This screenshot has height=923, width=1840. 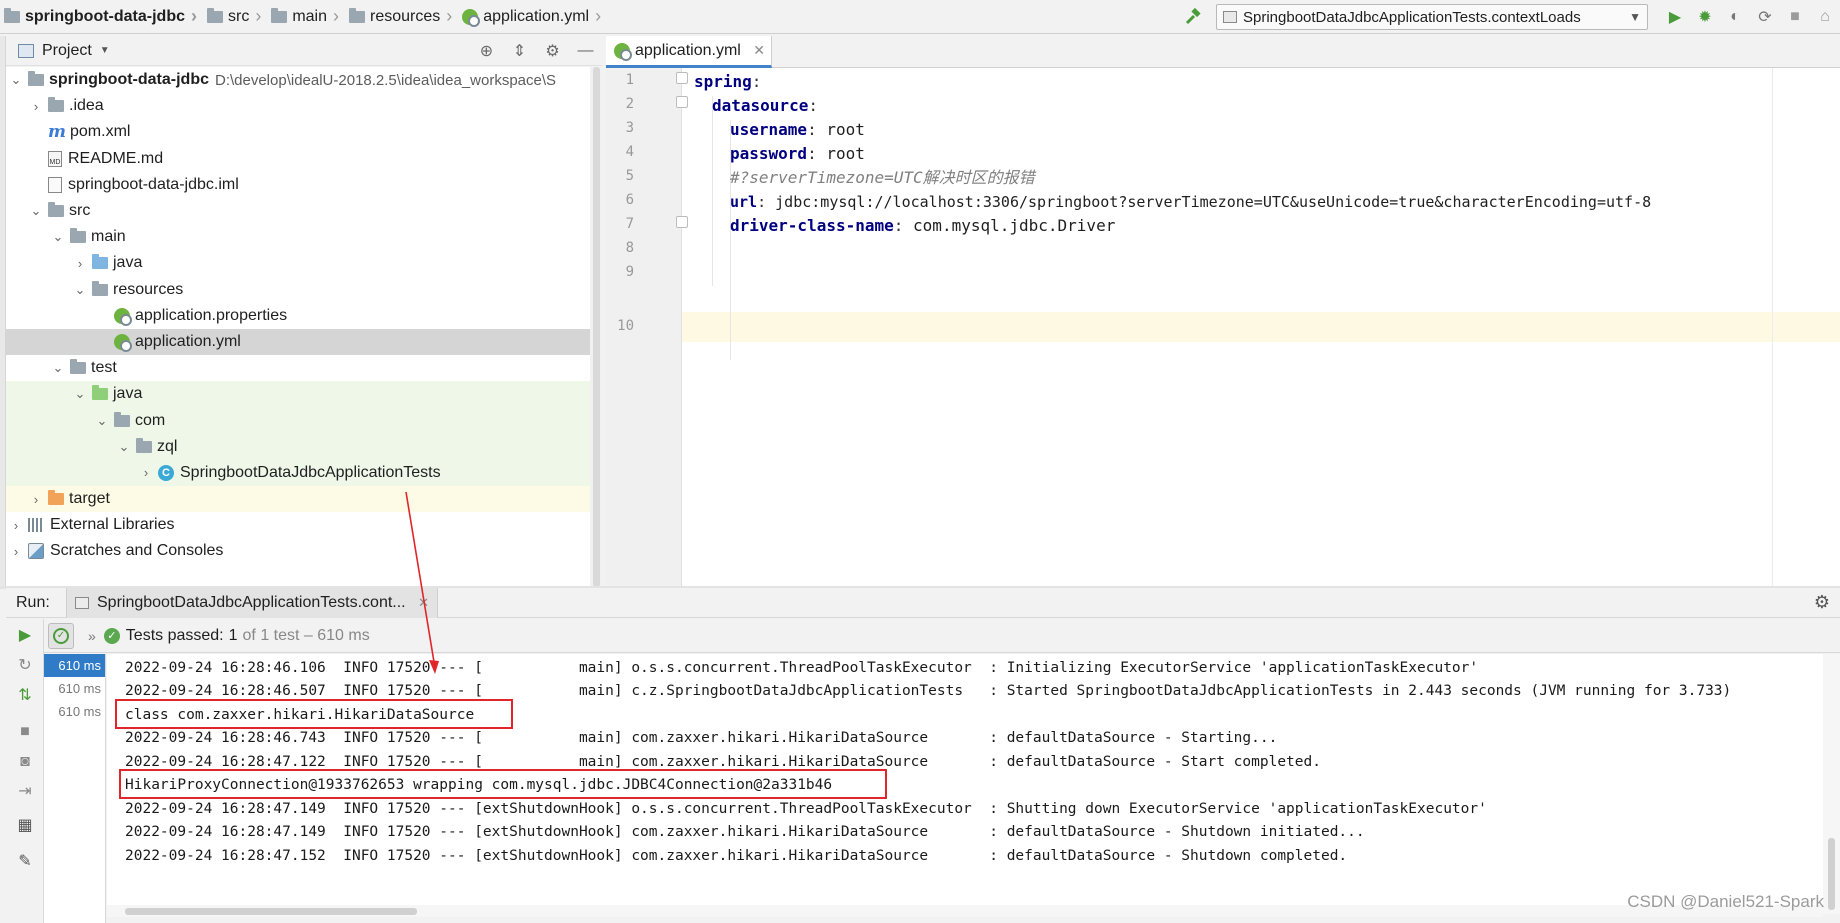 I want to click on profile-icon: ⟳, so click(x=1765, y=17).